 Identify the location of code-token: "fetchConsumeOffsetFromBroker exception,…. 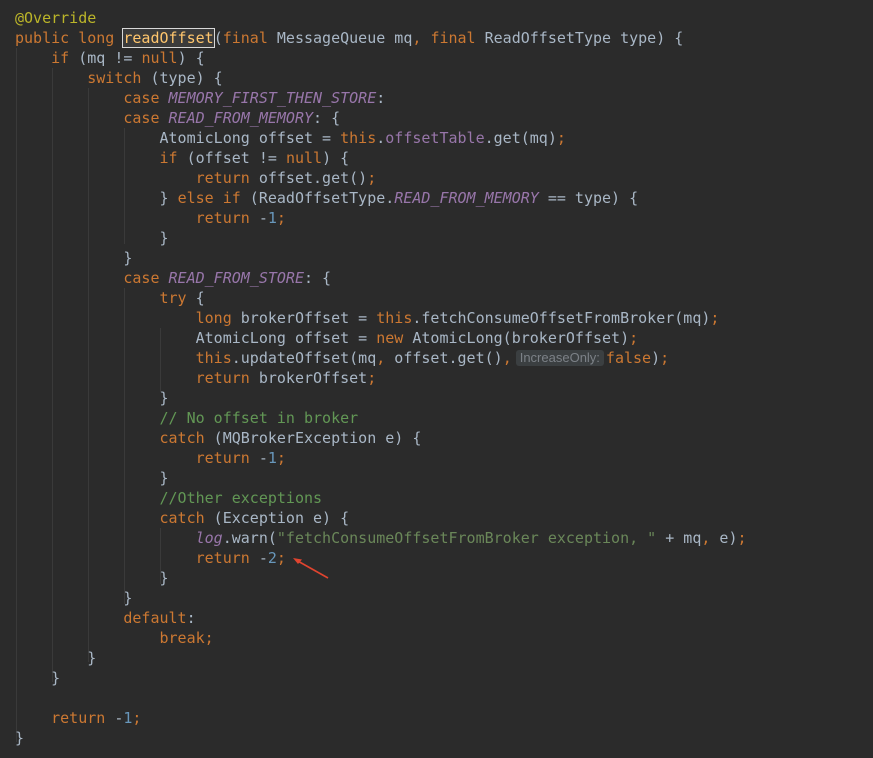
(466, 538).